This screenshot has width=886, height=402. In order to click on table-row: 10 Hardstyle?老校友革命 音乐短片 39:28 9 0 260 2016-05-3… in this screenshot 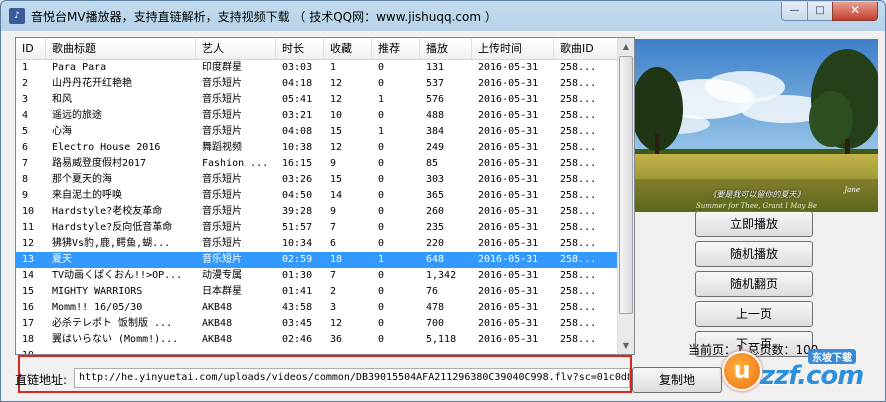, I will do `click(317, 212)`.